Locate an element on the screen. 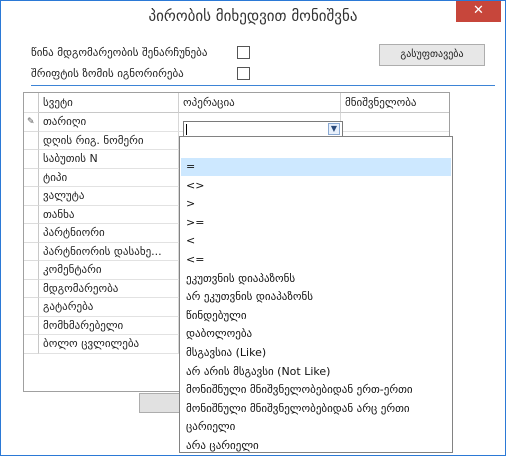 The height and width of the screenshot is (456, 506). operation-option: არა ცარიელი is located at coordinates (316, 446).